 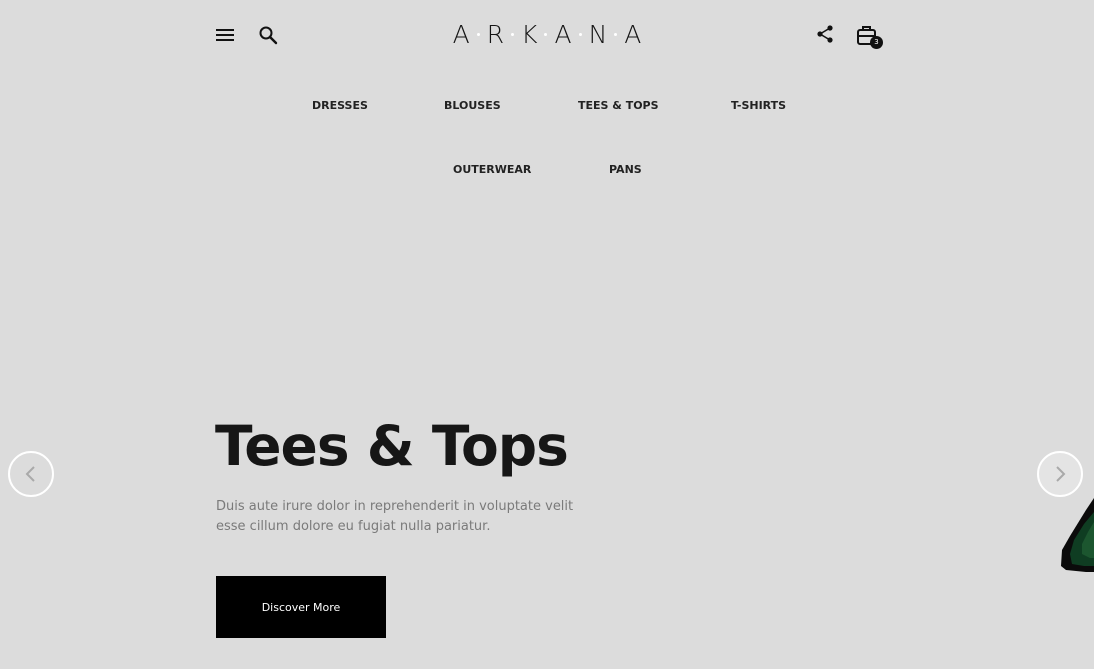 I want to click on chevron-left-icon, so click(x=30, y=474).